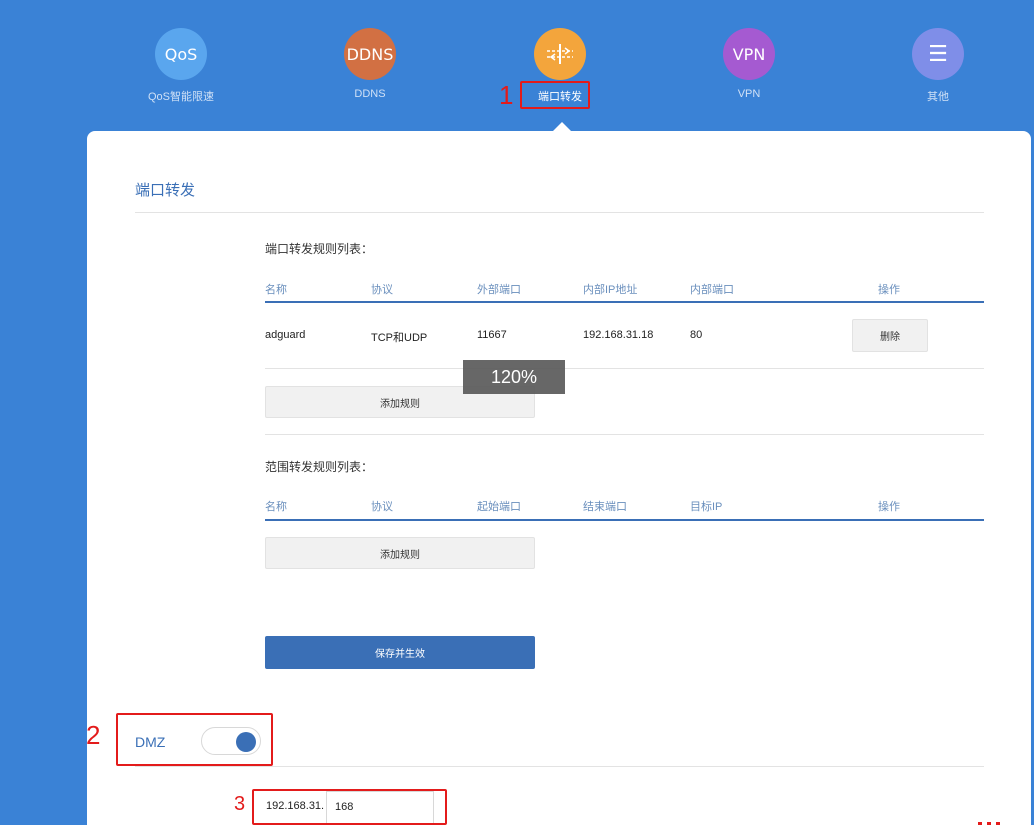  I want to click on cell-ext-port: 11667, so click(492, 335).